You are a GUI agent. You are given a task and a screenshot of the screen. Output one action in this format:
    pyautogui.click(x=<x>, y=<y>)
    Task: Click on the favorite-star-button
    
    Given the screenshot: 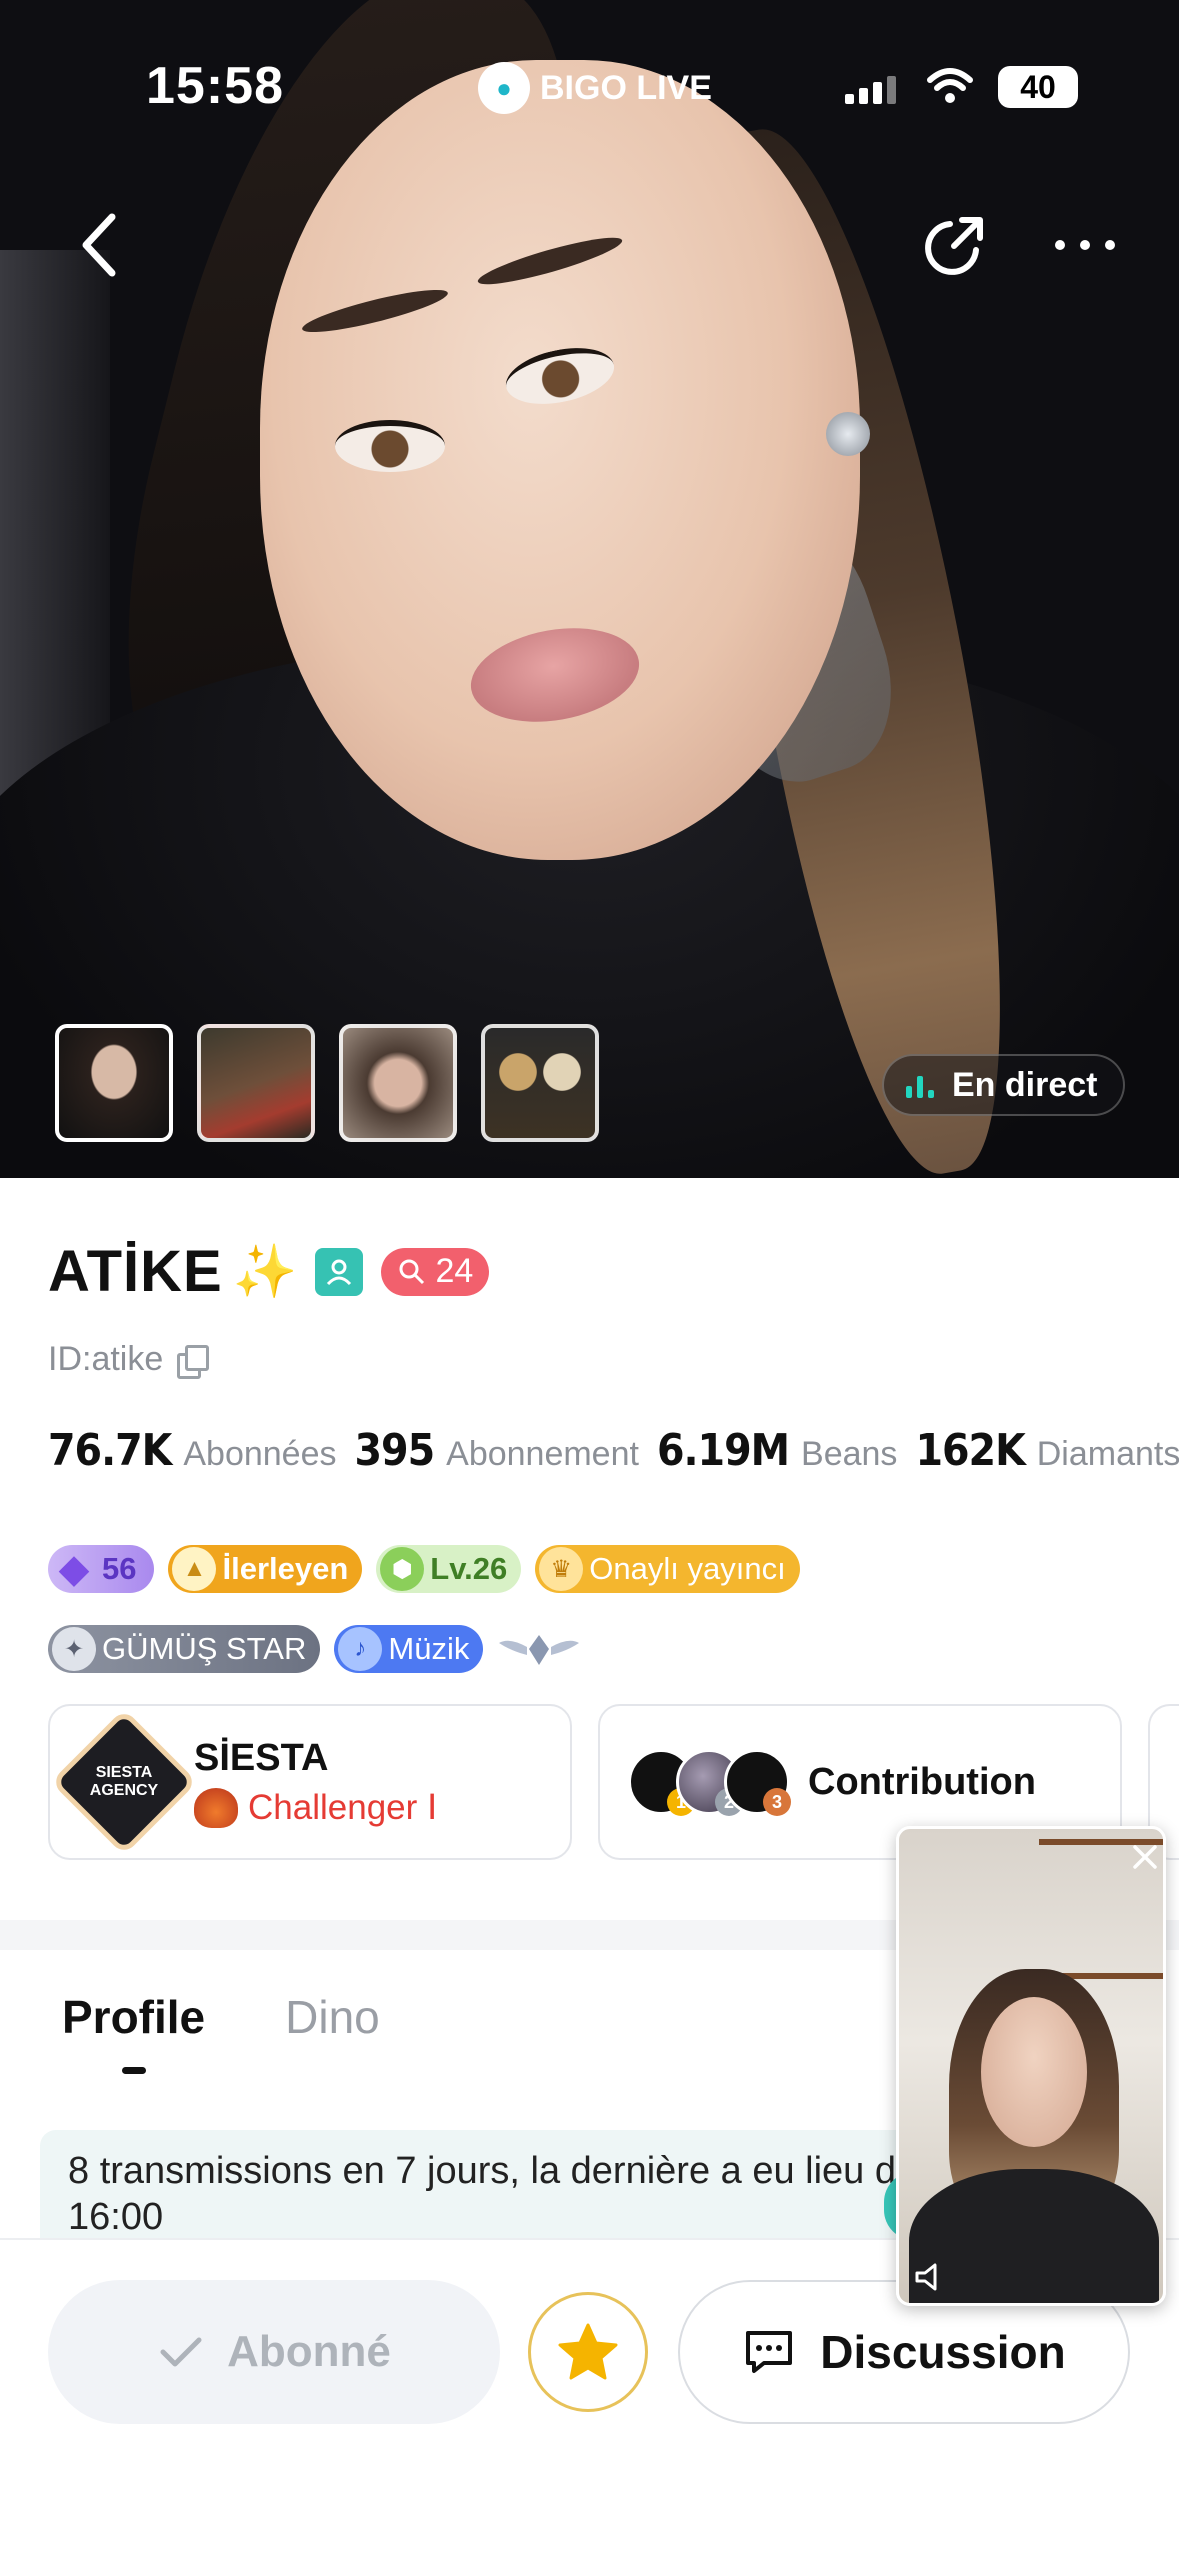 What is the action you would take?
    pyautogui.click(x=588, y=2352)
    